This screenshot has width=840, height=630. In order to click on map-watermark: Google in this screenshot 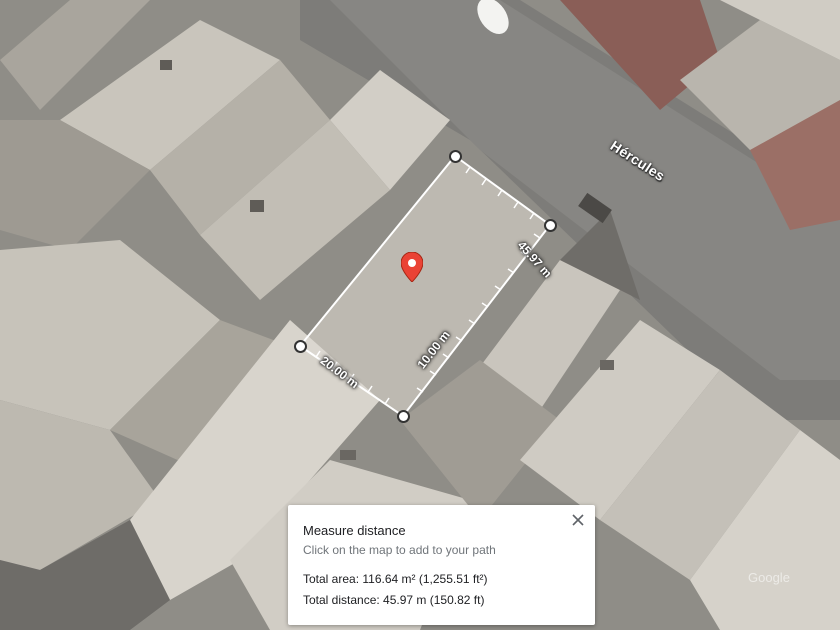, I will do `click(769, 577)`.